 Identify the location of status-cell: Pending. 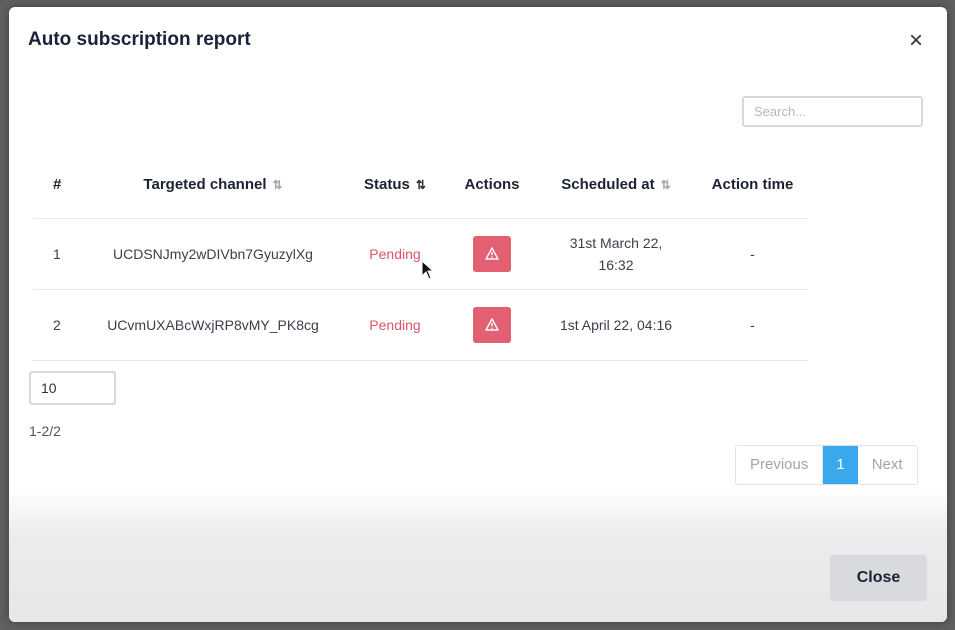
(395, 325).